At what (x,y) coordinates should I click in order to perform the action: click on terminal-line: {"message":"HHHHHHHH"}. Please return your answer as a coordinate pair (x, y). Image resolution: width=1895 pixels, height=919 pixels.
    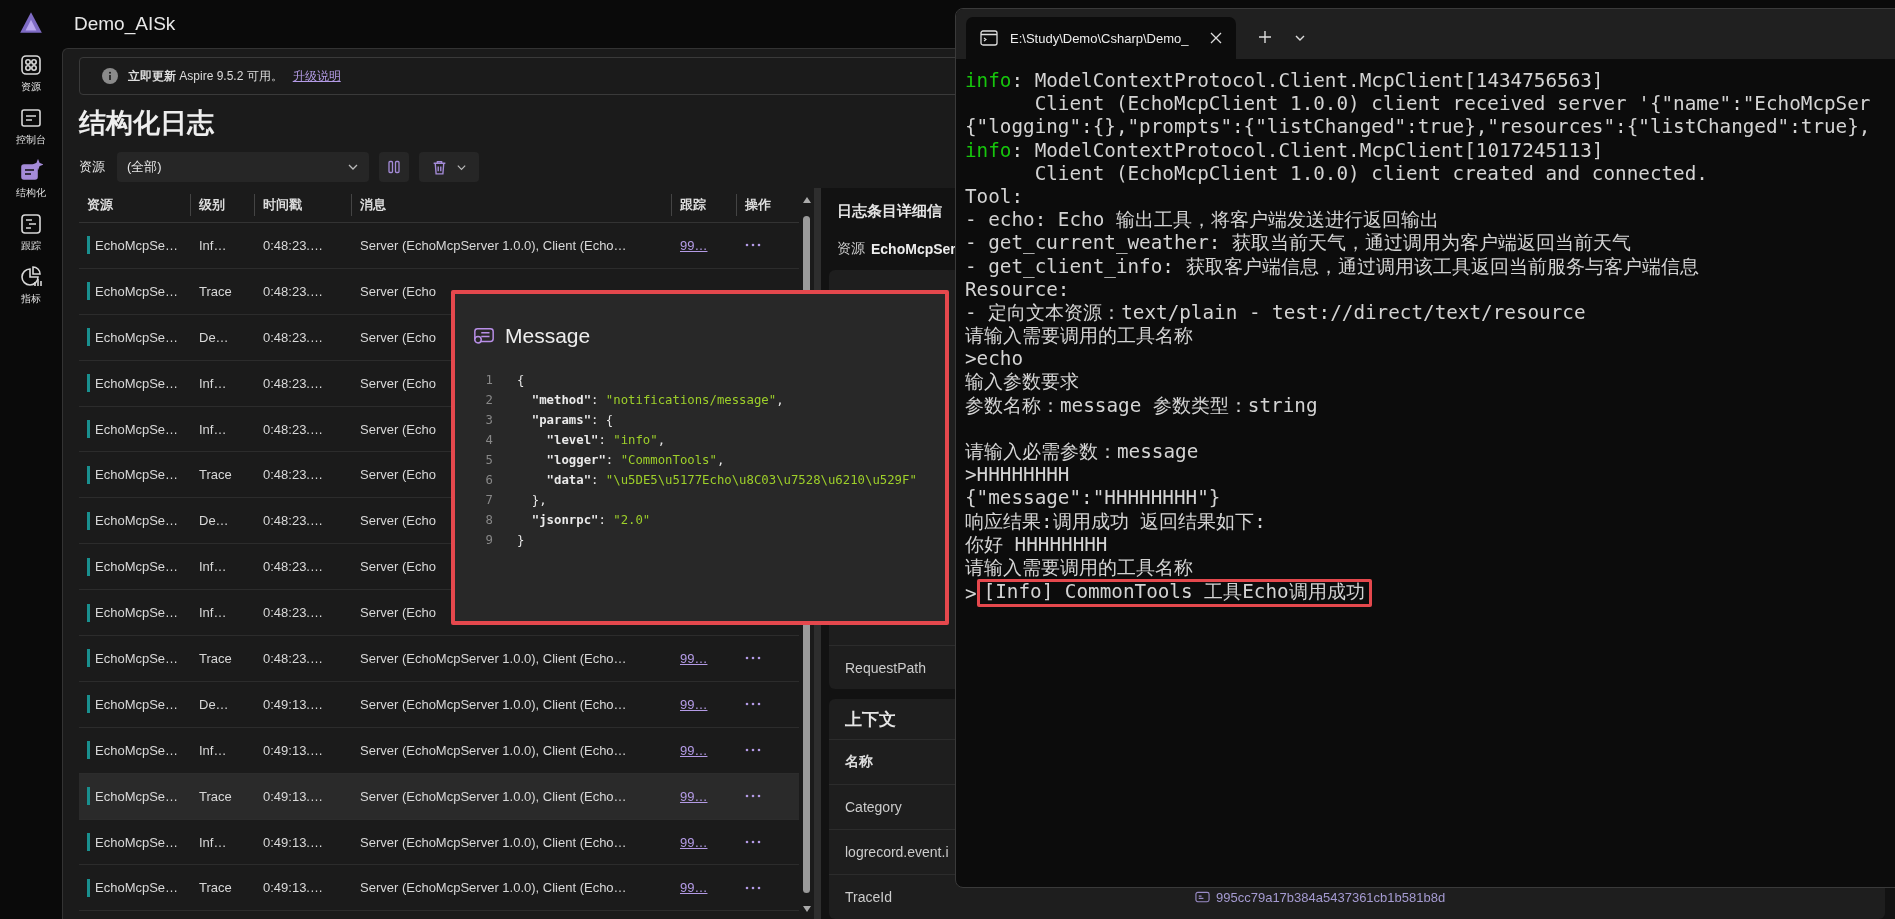
    Looking at the image, I should click on (1093, 498).